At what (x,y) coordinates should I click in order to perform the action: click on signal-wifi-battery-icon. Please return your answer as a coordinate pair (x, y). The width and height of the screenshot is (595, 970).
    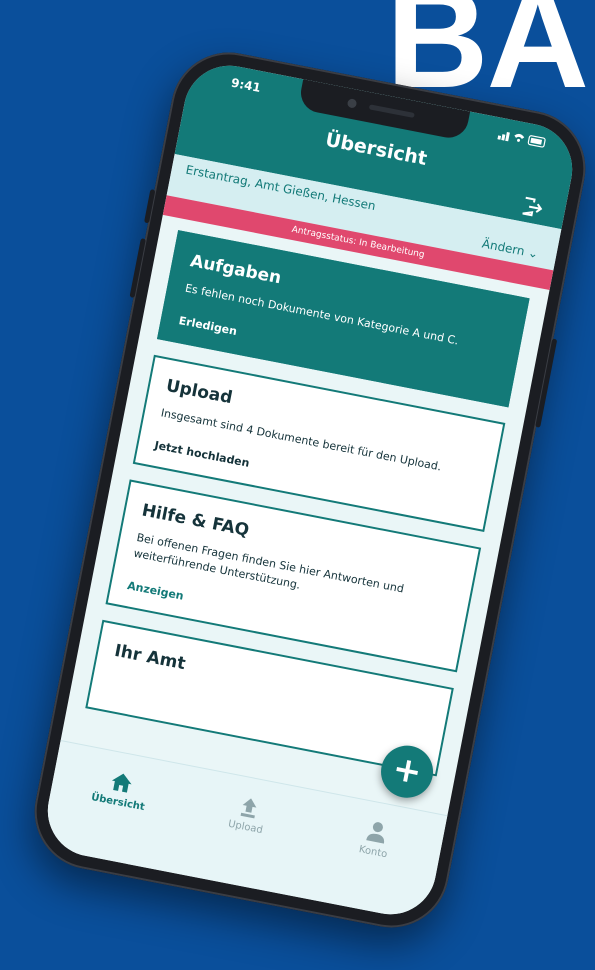
    Looking at the image, I should click on (521, 139).